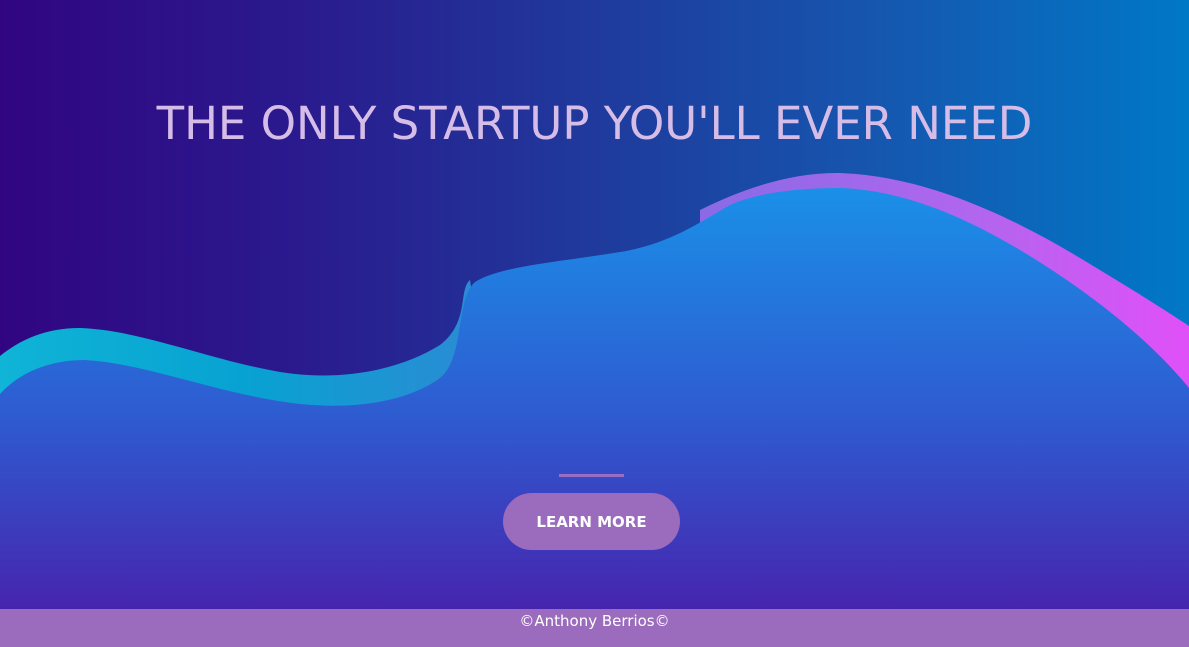 This screenshot has width=1189, height=647. I want to click on footer: ©Anthony Berrios©, so click(594, 628).